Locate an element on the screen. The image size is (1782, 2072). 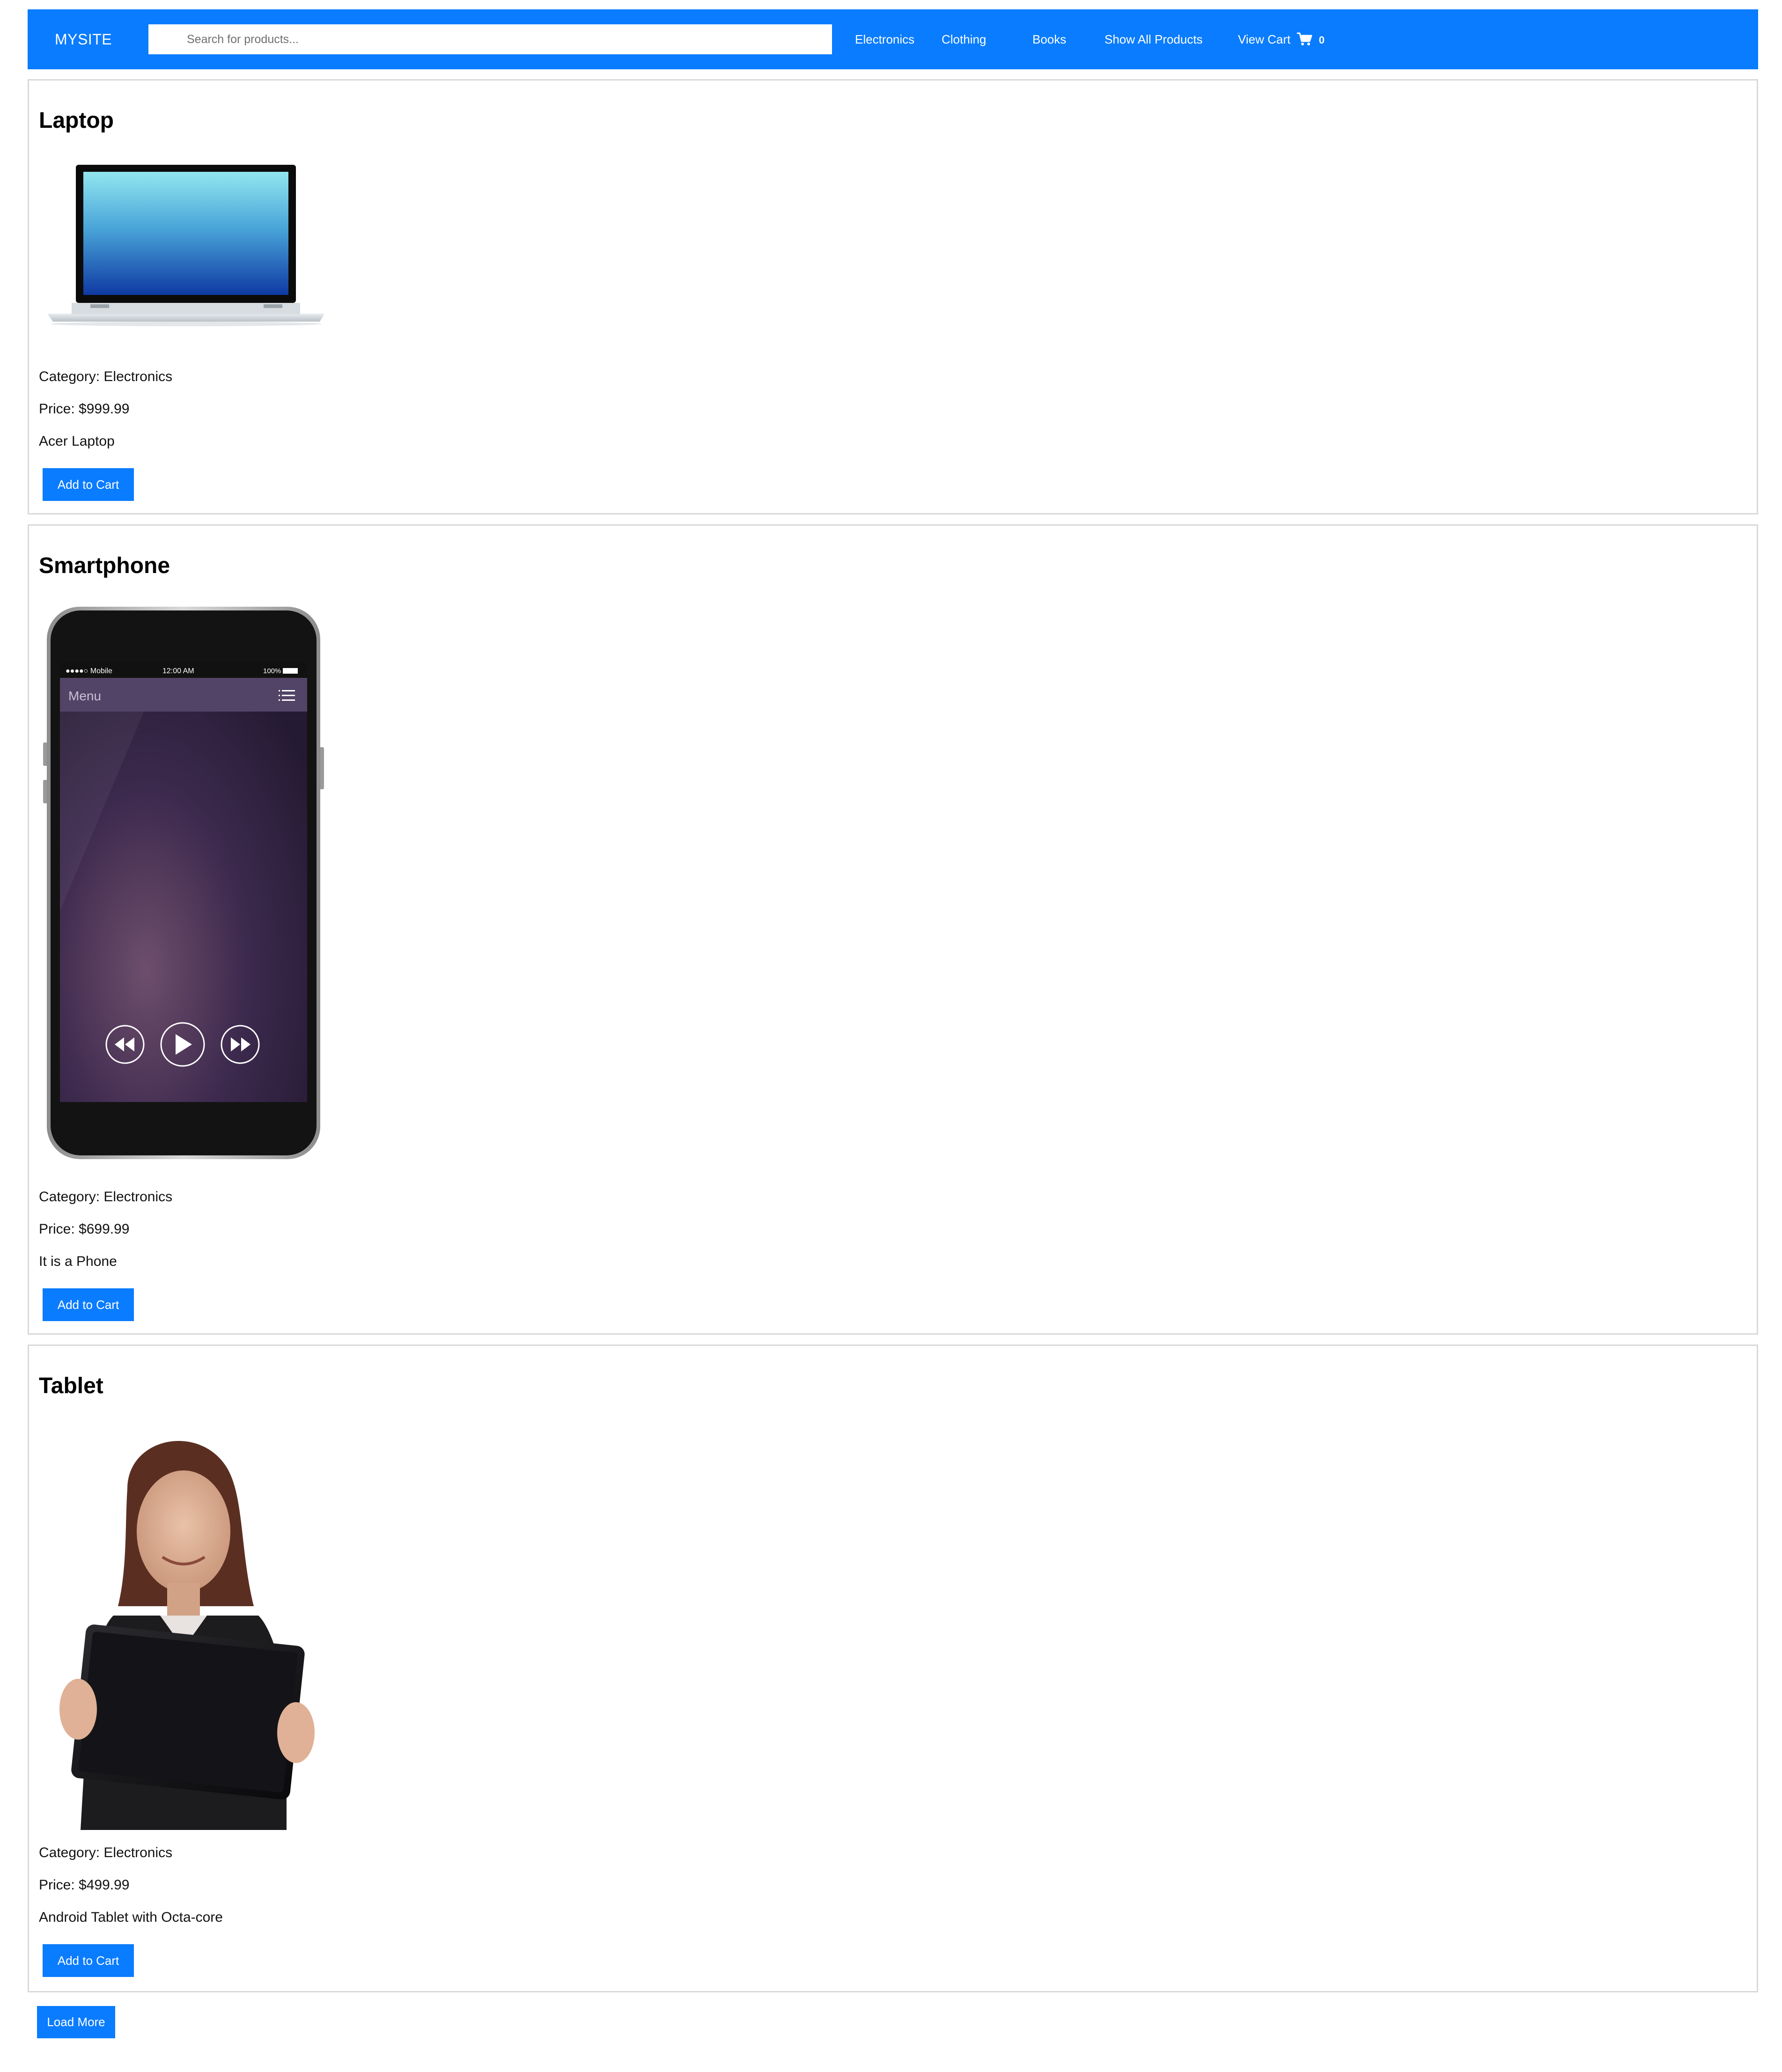
product-price: Price: $499.99 is located at coordinates (84, 1885).